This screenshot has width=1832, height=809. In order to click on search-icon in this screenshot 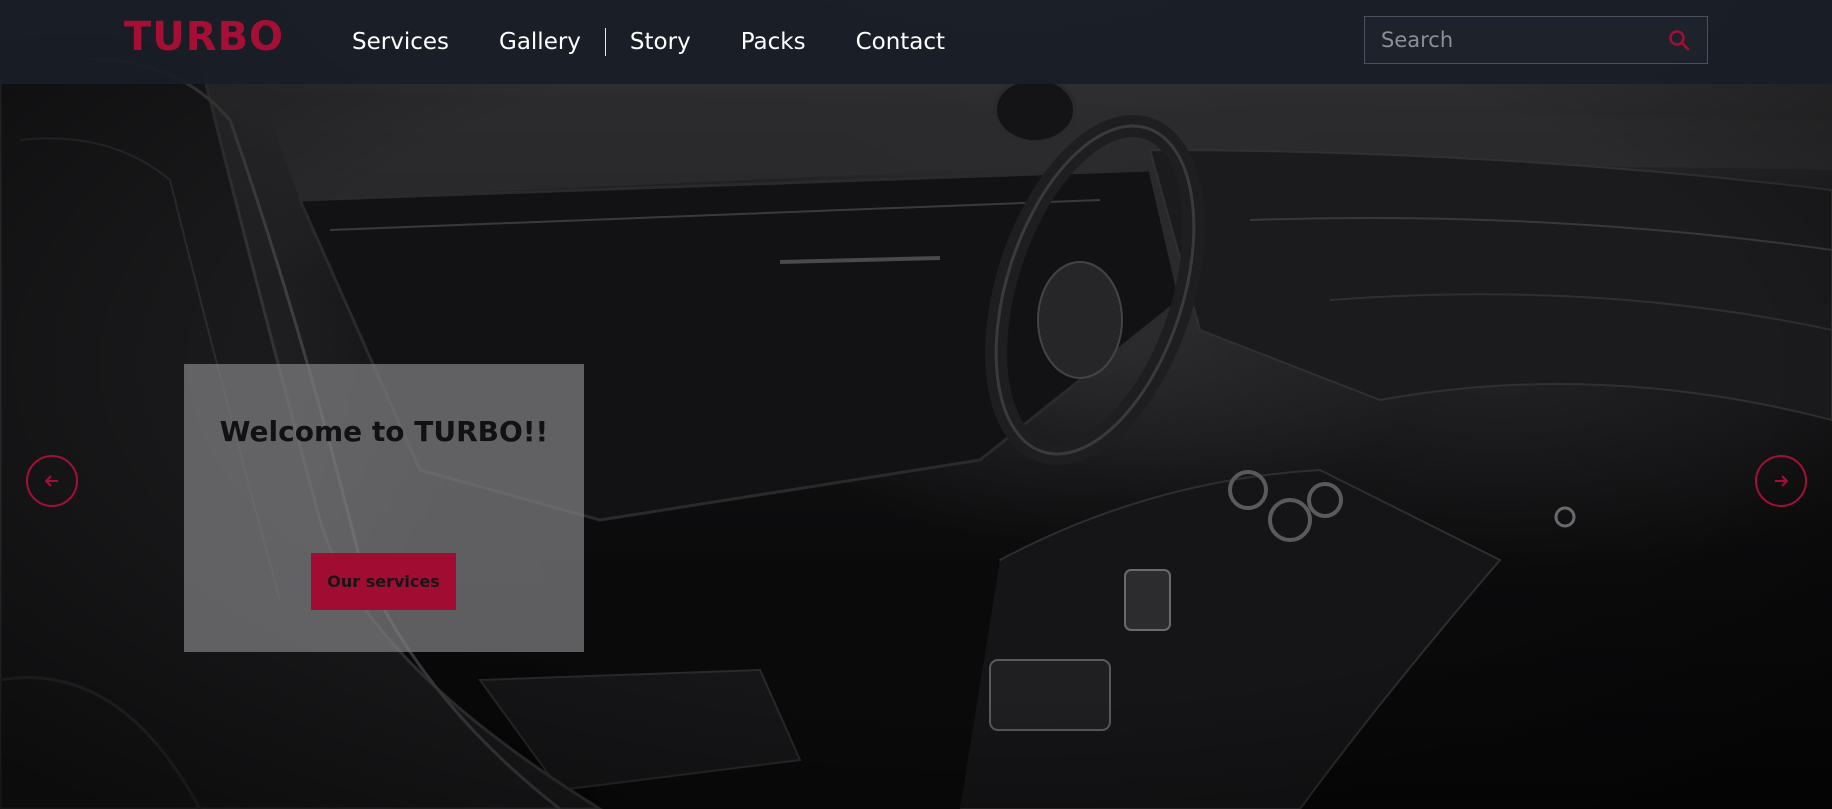, I will do `click(1679, 40)`.